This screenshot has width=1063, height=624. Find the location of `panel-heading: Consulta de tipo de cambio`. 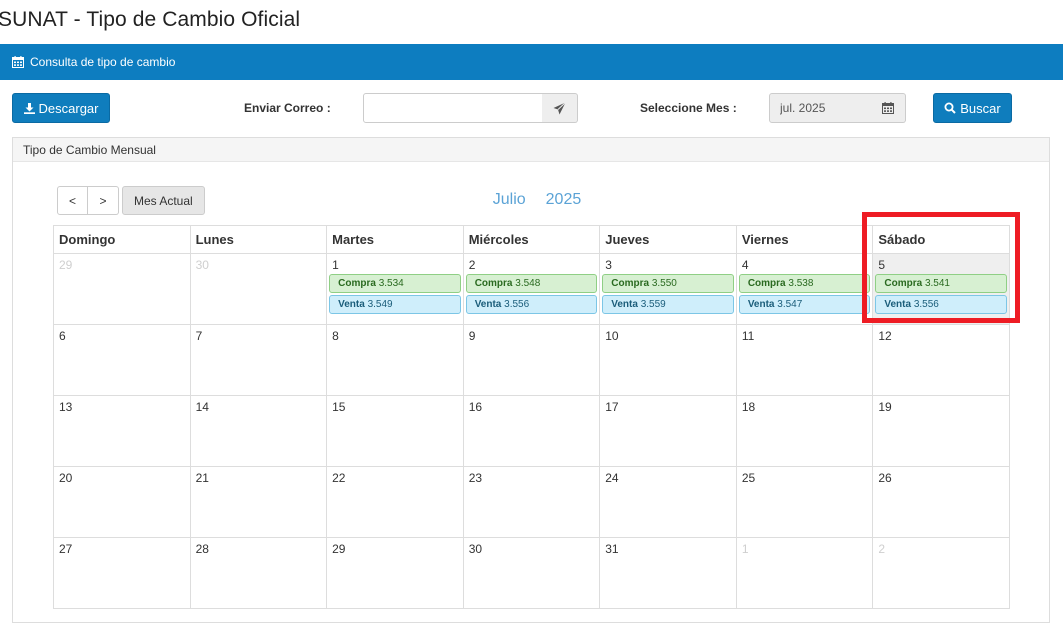

panel-heading: Consulta de tipo de cambio is located at coordinates (531, 62).